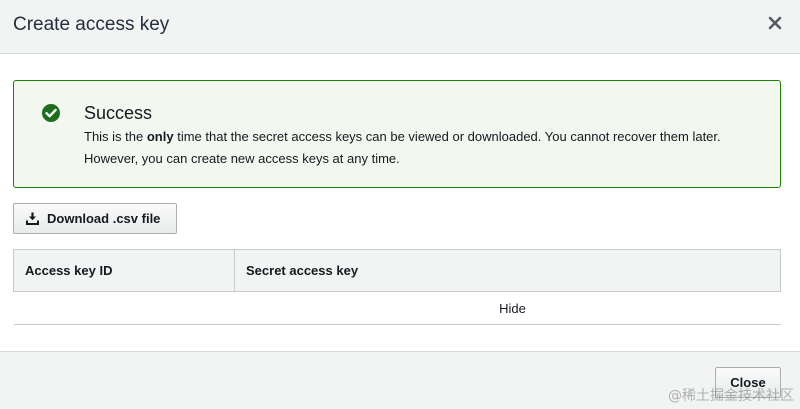  What do you see at coordinates (124, 270) in the screenshot?
I see `column-header-access-key-id: Access key ID` at bounding box center [124, 270].